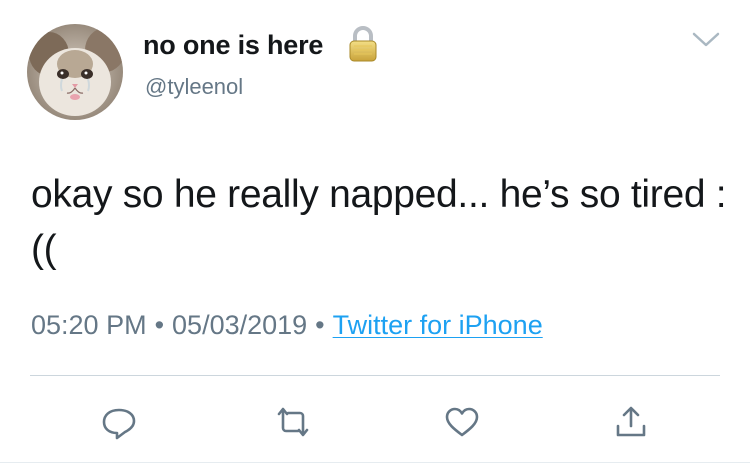 The height and width of the screenshot is (468, 750). I want to click on retweet-button, so click(293, 422).